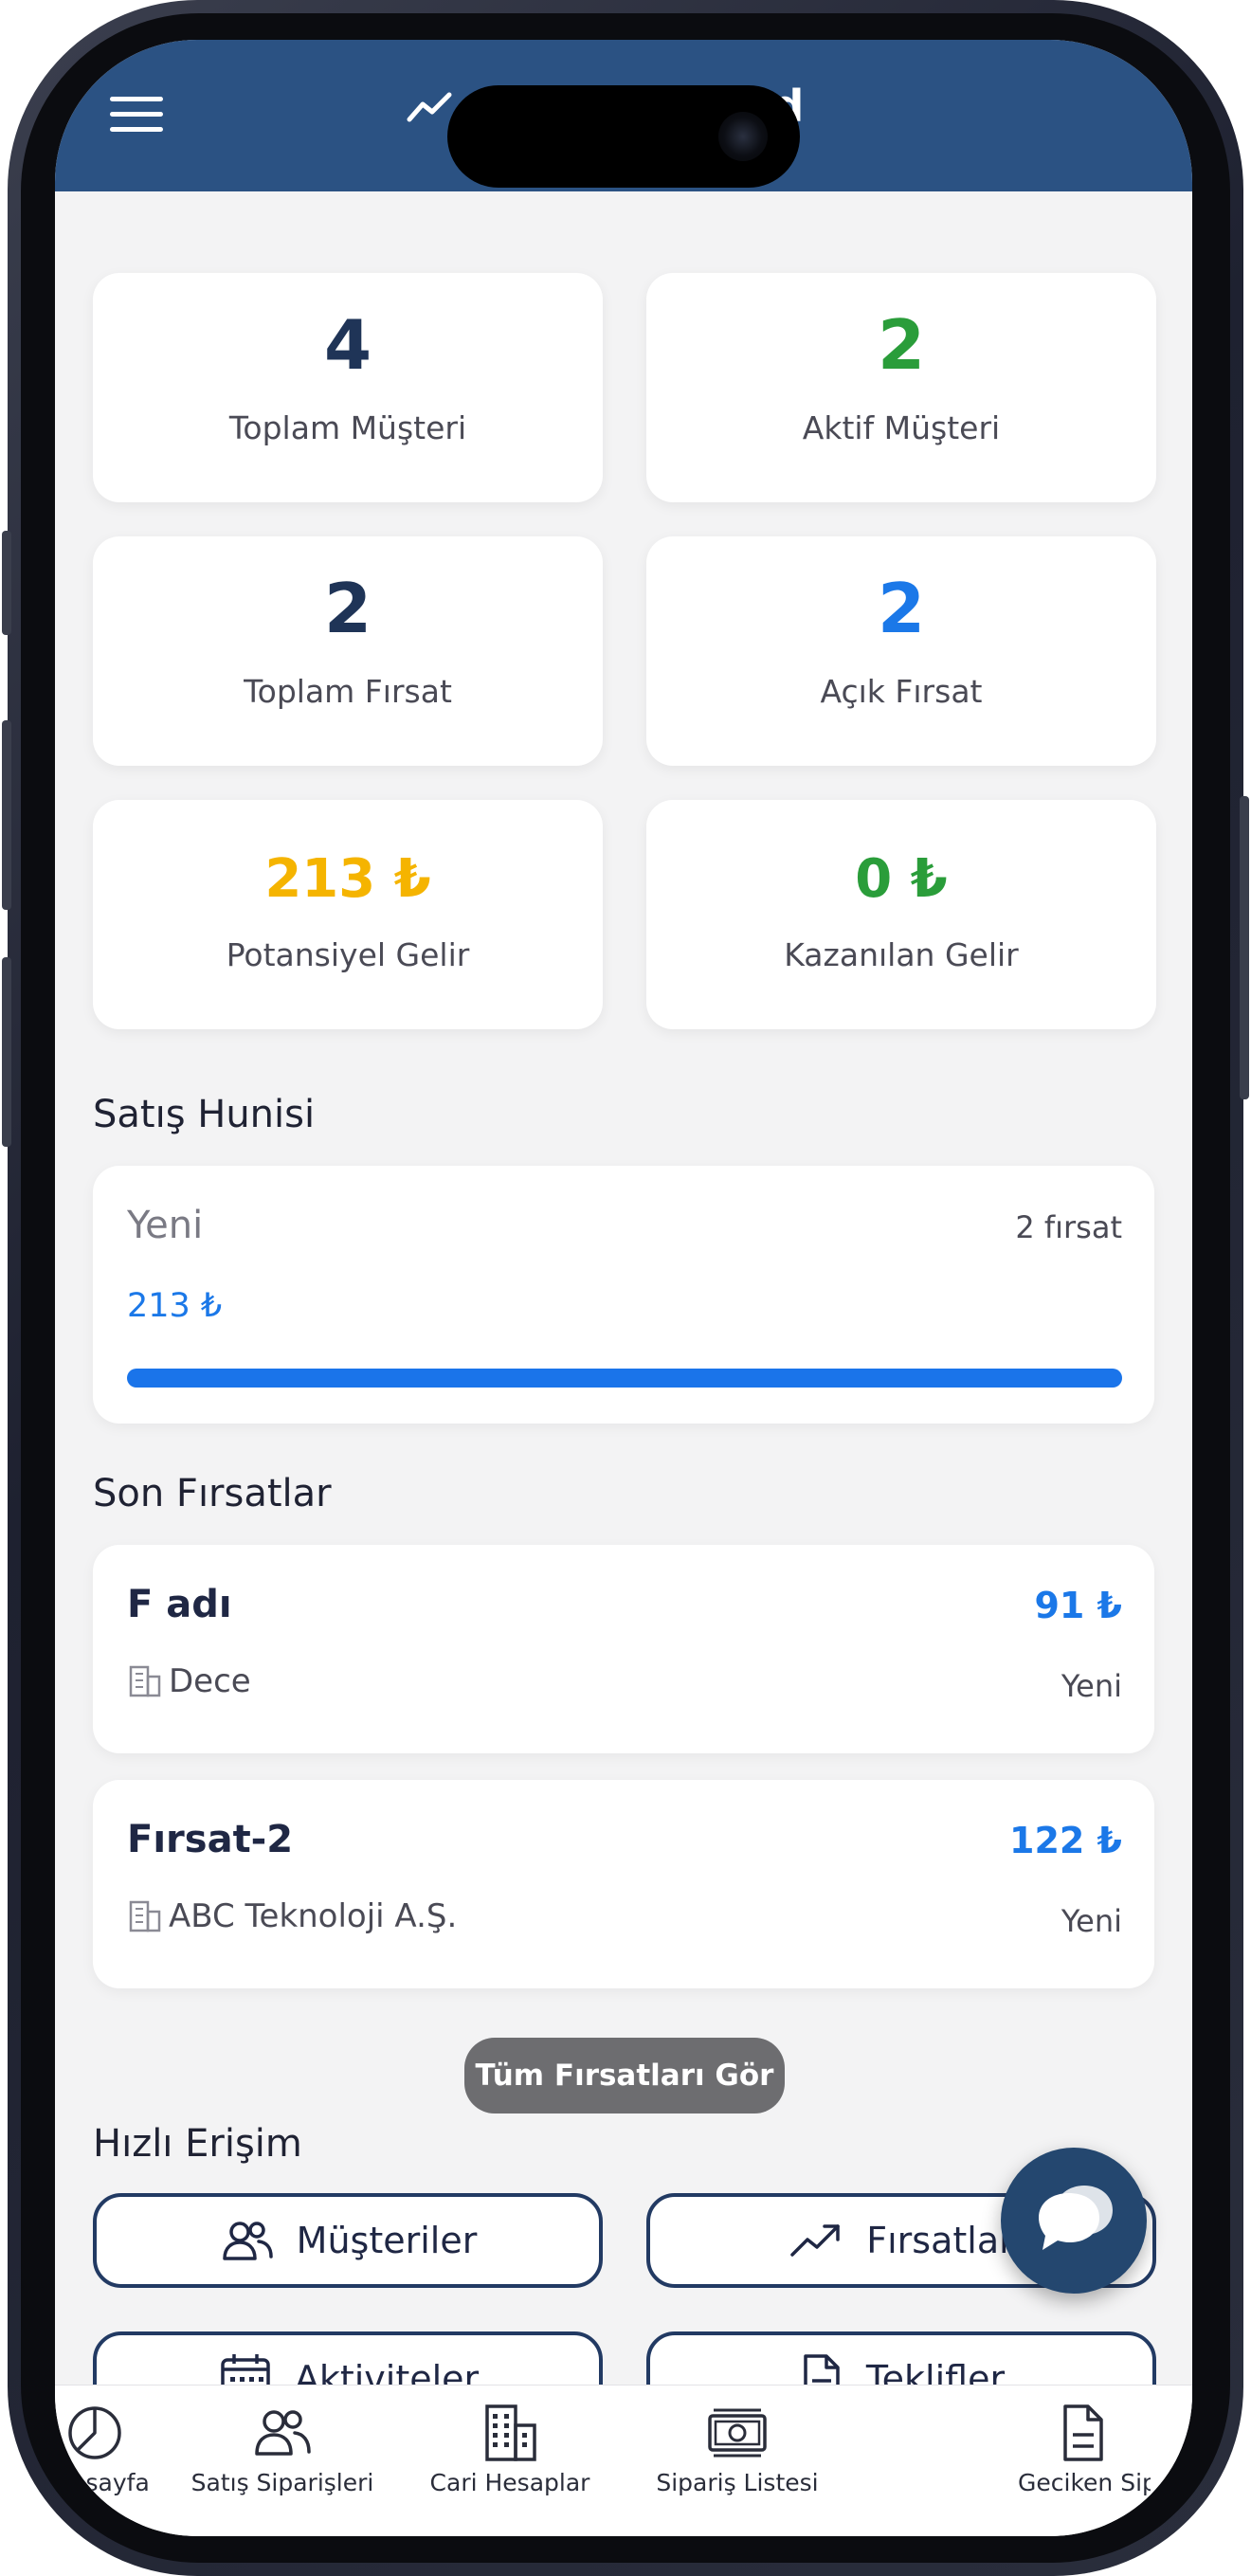 The width and height of the screenshot is (1251, 2576). What do you see at coordinates (7, 583) in the screenshot?
I see `mute-switch` at bounding box center [7, 583].